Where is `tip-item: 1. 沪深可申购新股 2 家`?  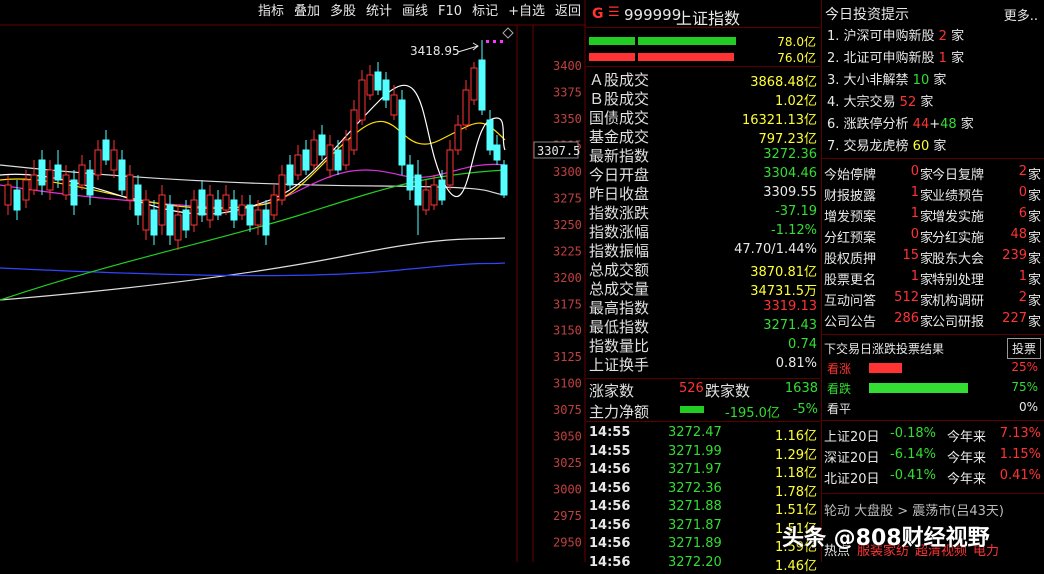 tip-item: 1. 沪深可申购新股 2 家 is located at coordinates (895, 34).